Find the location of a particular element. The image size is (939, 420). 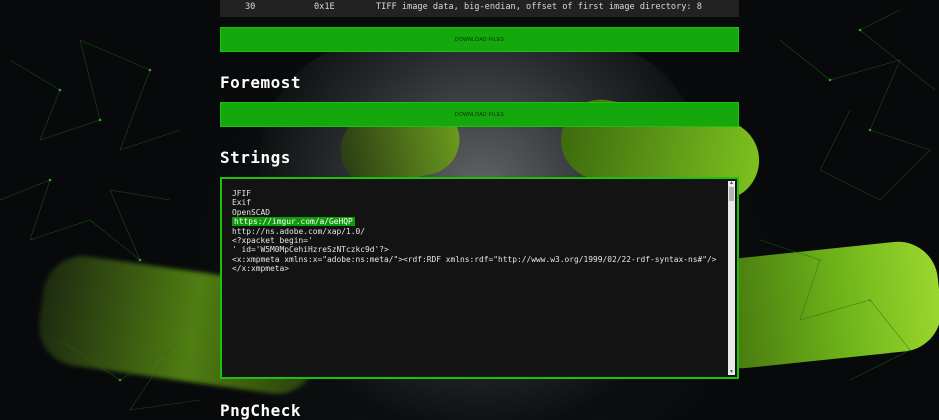

strings-line: ' id='W5M0MpCehiHzreSzNTczkc9d'?> is located at coordinates (310, 250).